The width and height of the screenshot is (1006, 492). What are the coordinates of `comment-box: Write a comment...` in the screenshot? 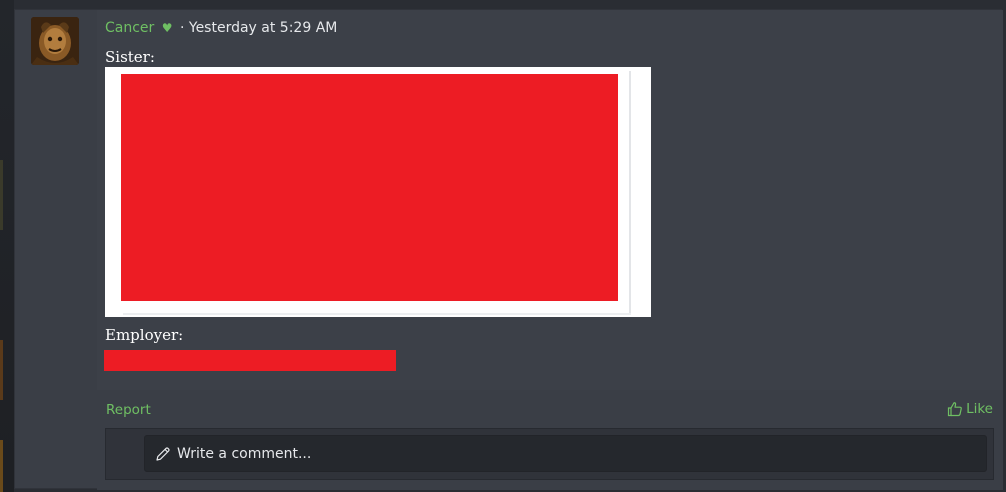 It's located at (549, 454).